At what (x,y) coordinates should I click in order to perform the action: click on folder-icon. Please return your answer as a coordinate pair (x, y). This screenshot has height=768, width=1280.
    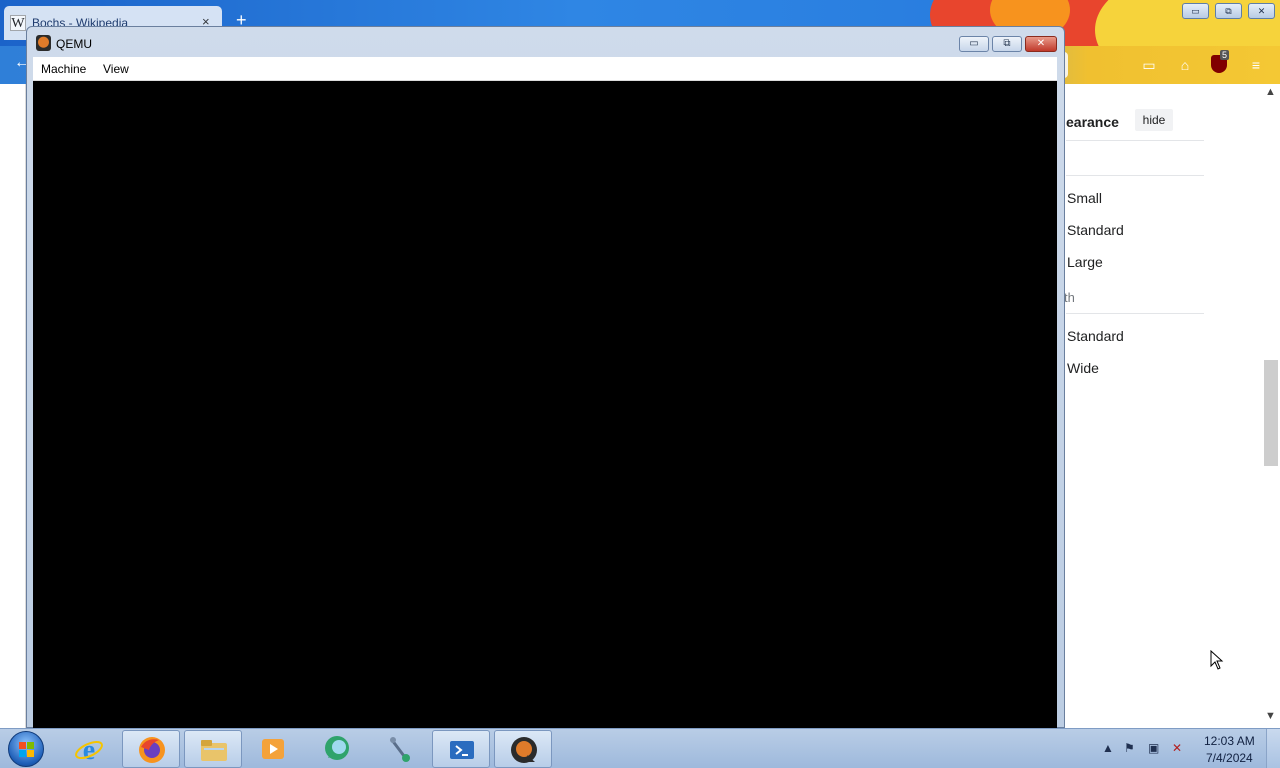
    Looking at the image, I should click on (214, 750).